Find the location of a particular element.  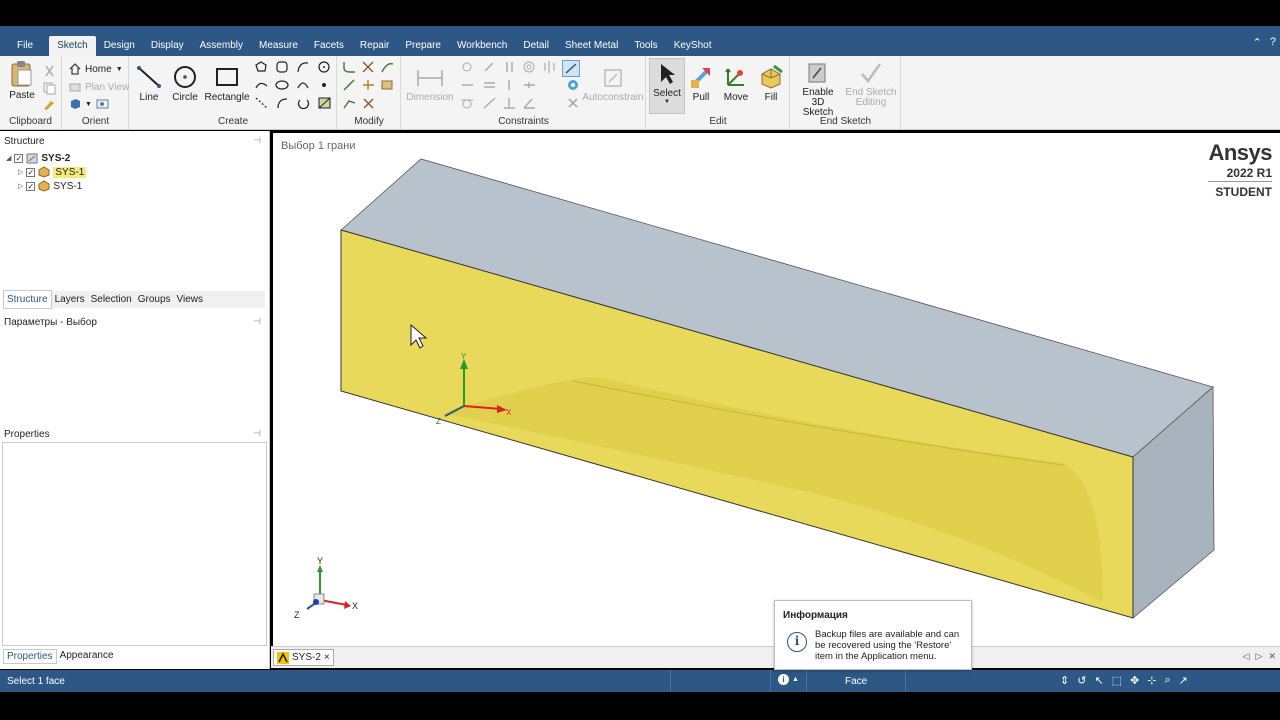

constraint-equal-icon is located at coordinates (489, 85).